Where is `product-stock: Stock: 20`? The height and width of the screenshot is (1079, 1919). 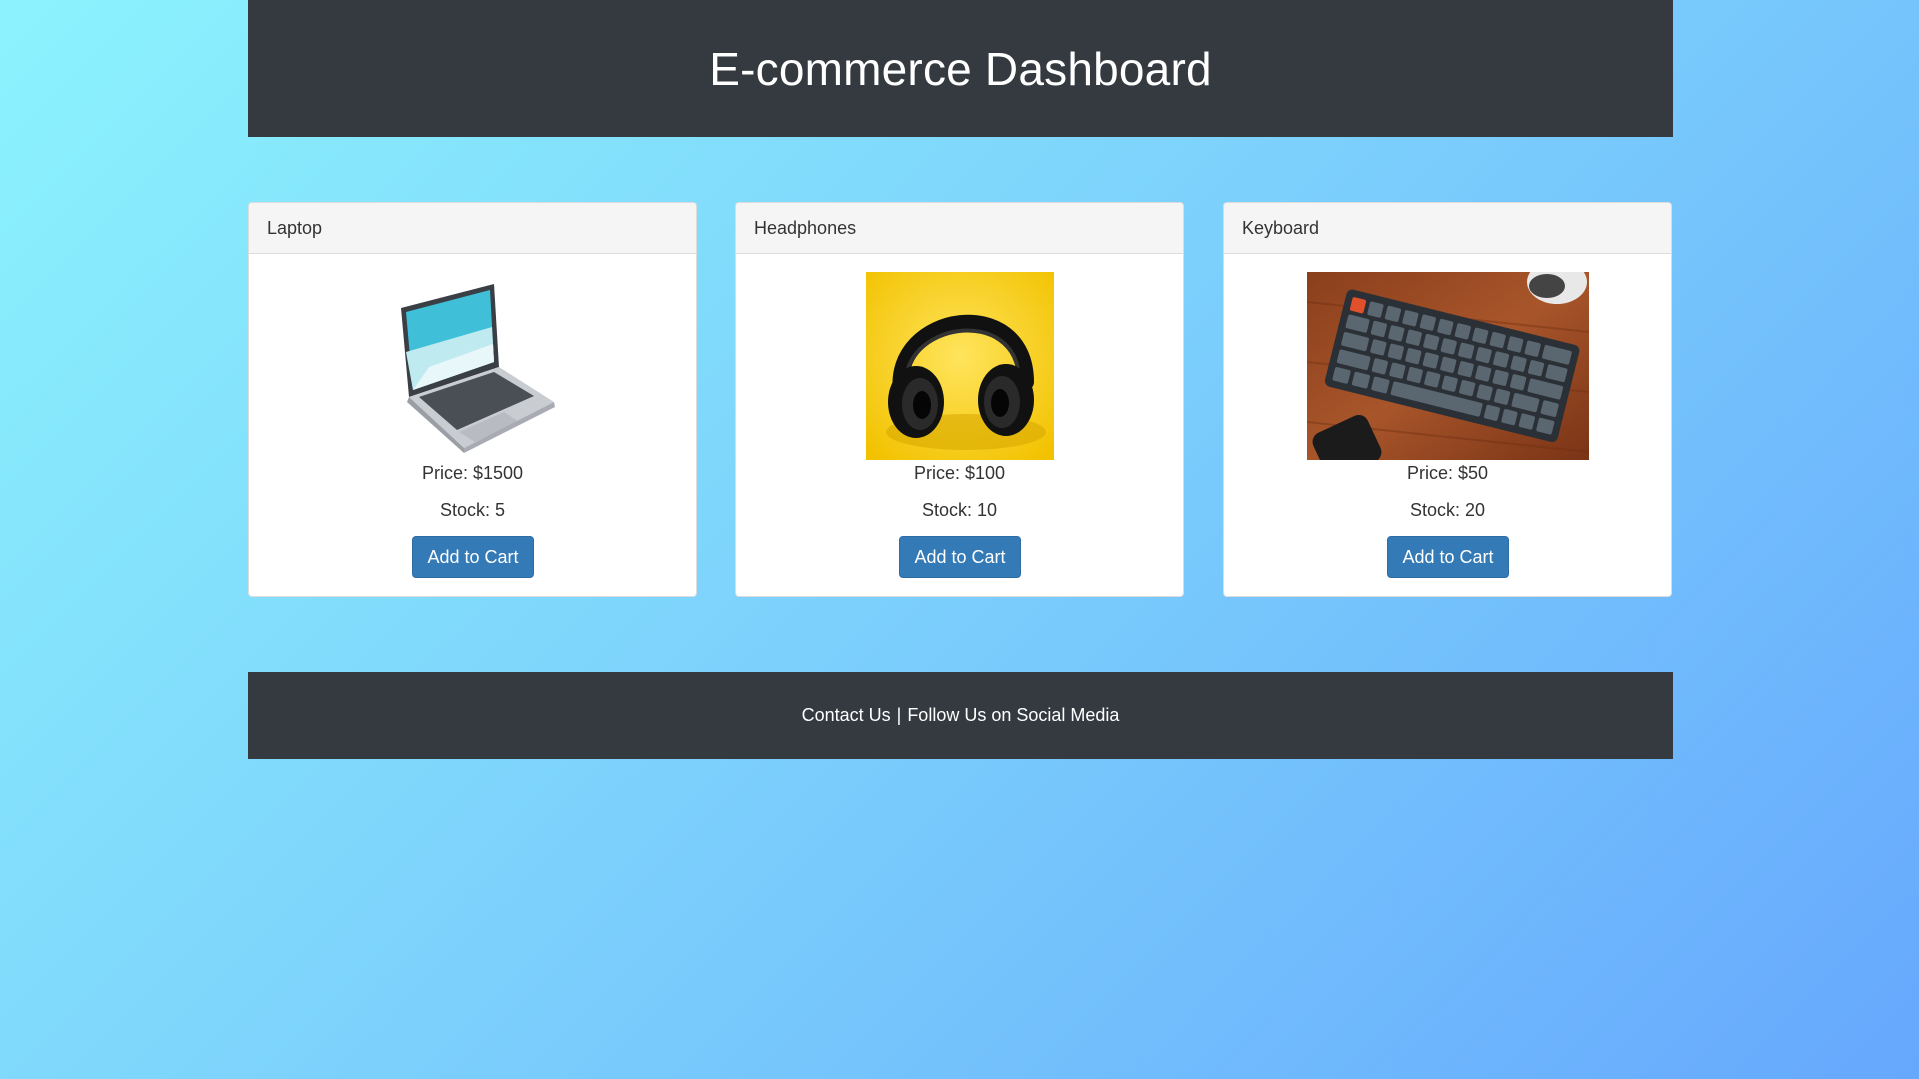
product-stock: Stock: 20 is located at coordinates (1447, 510).